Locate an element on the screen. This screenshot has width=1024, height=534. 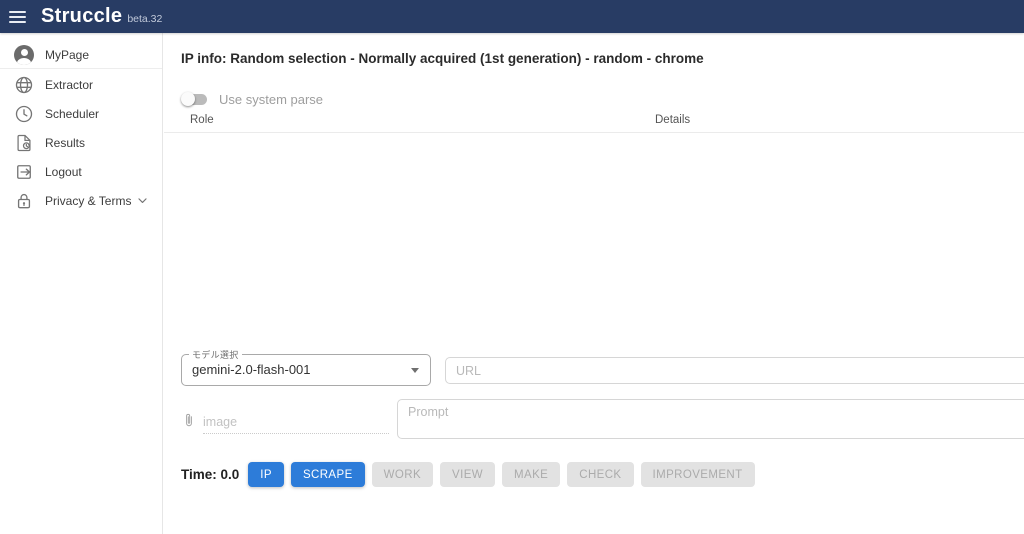
file-clock-icon is located at coordinates (24, 143).